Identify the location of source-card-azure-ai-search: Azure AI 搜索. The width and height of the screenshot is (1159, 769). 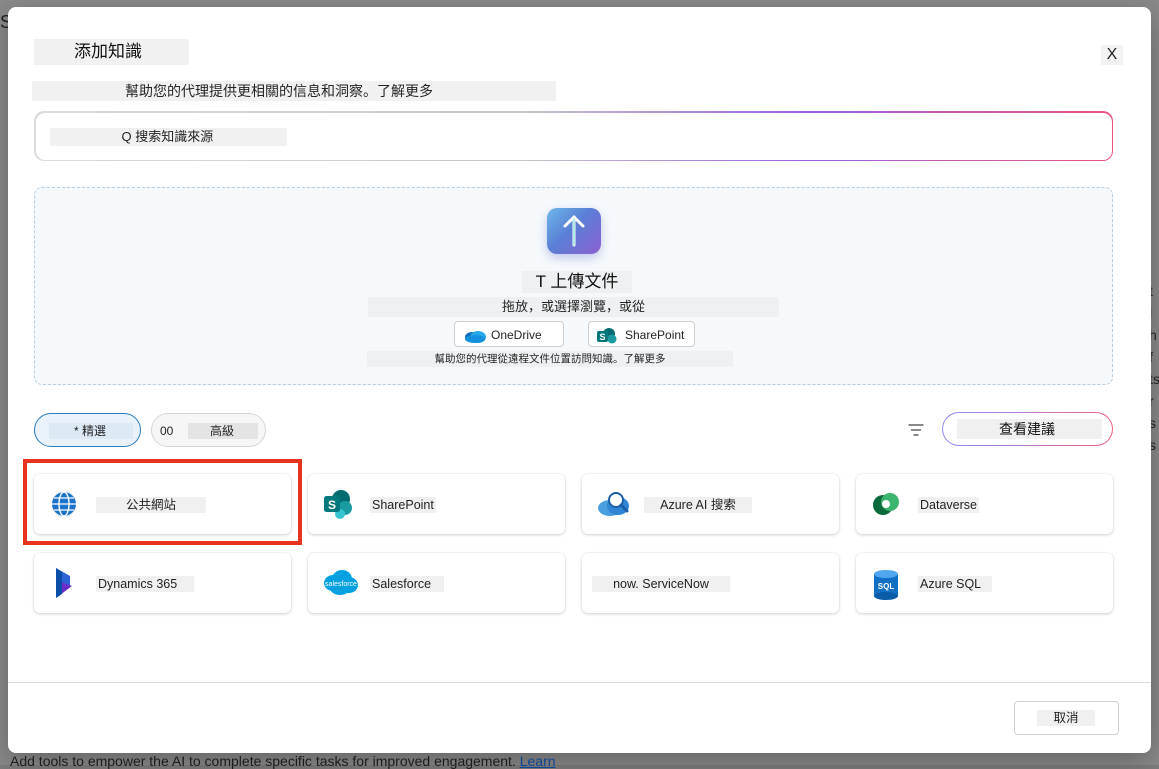
(710, 504).